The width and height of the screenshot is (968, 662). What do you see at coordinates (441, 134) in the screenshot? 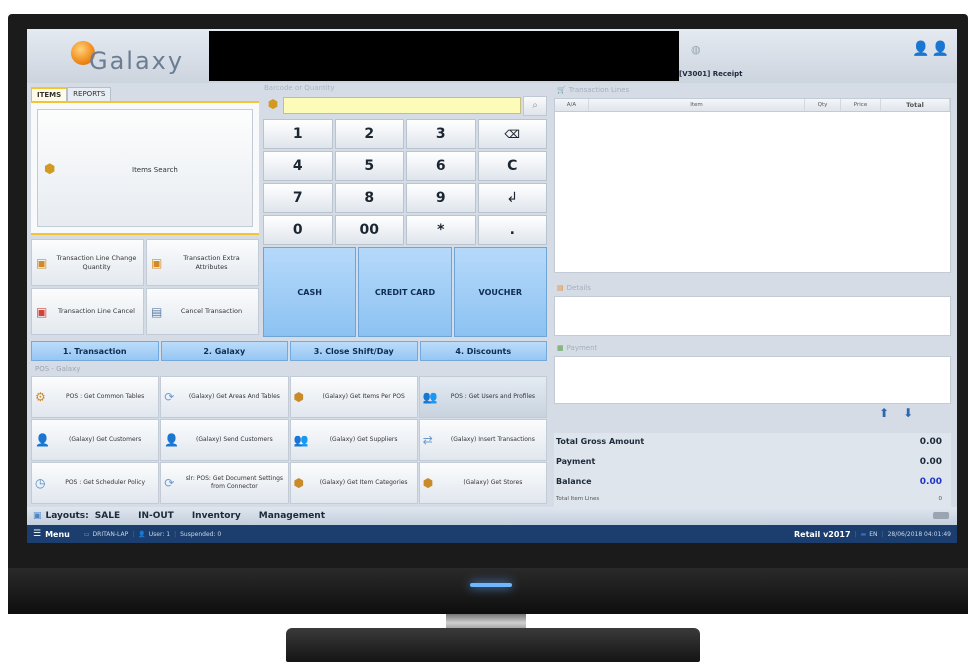
I see `key-3: 3` at bounding box center [441, 134].